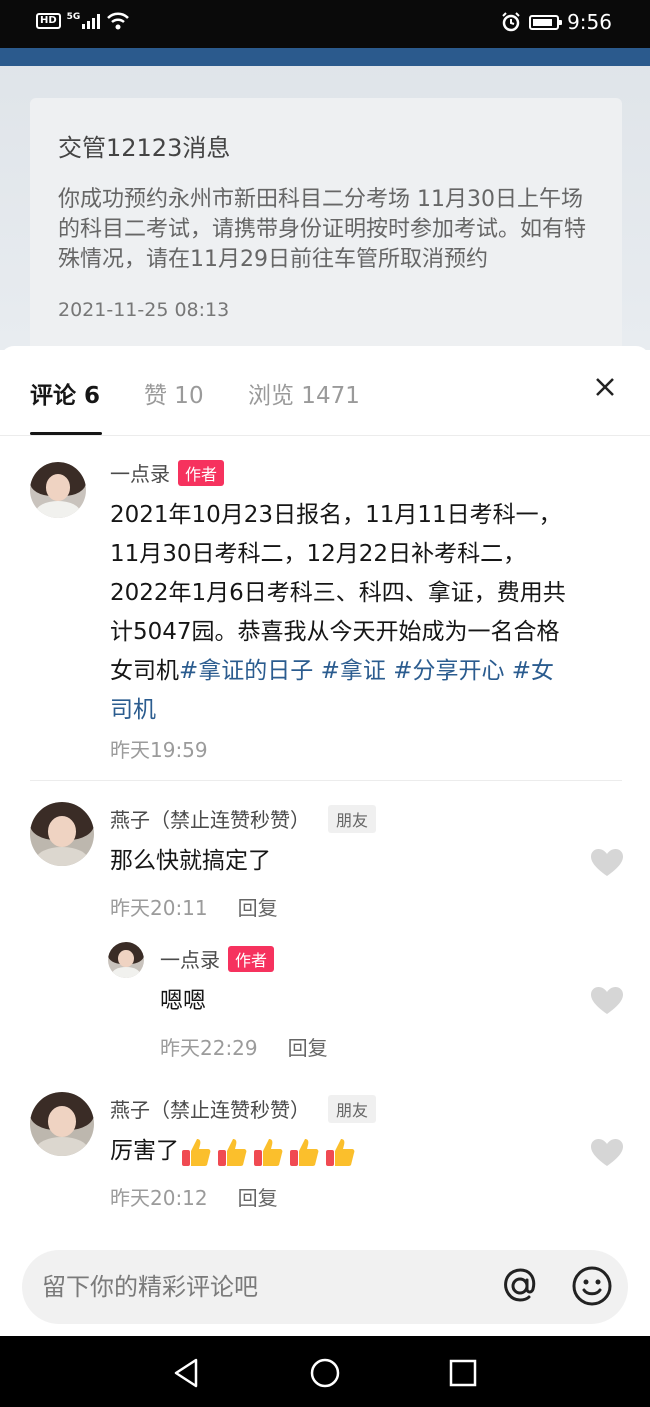 The width and height of the screenshot is (650, 1407). Describe the element at coordinates (118, 21) in the screenshot. I see `wifi-icon` at that location.